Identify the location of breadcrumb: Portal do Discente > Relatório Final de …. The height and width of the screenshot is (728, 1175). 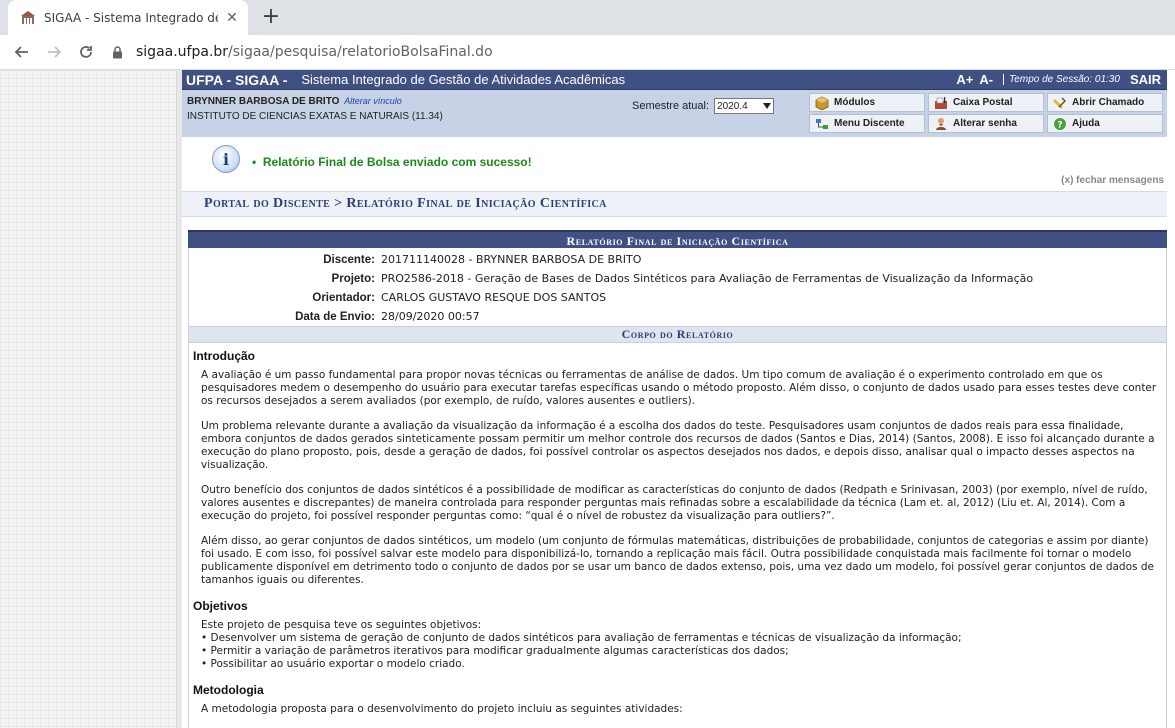
(674, 204).